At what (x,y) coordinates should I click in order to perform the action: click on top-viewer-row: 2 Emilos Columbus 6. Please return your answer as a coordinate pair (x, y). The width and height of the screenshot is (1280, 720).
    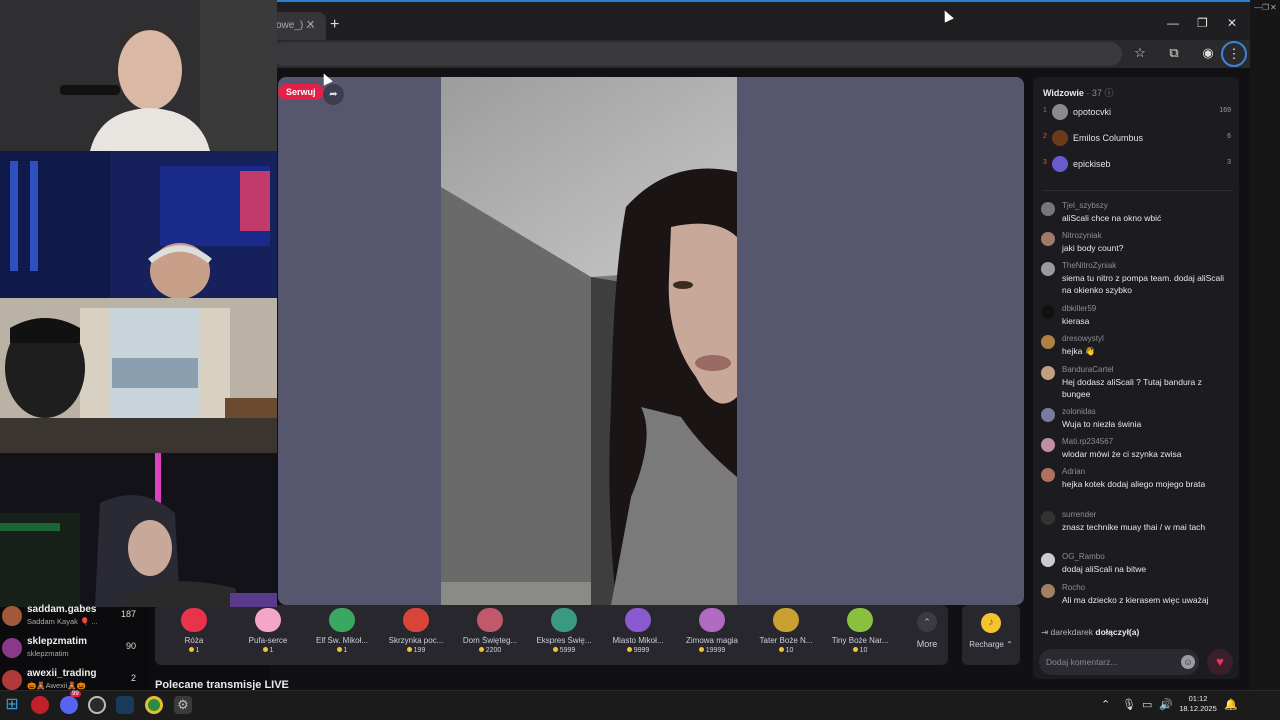
    Looking at the image, I should click on (1137, 139).